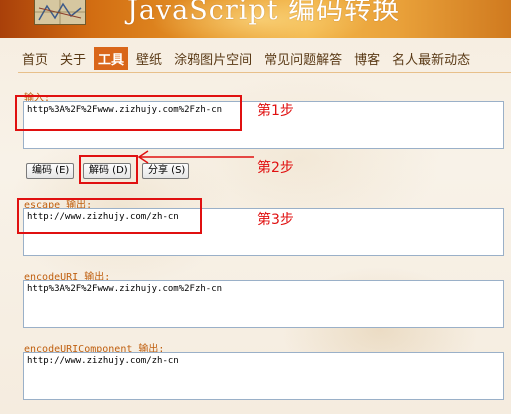  What do you see at coordinates (213, 58) in the screenshot?
I see `nav-item-graffiti-space: 涂鸦图片空间` at bounding box center [213, 58].